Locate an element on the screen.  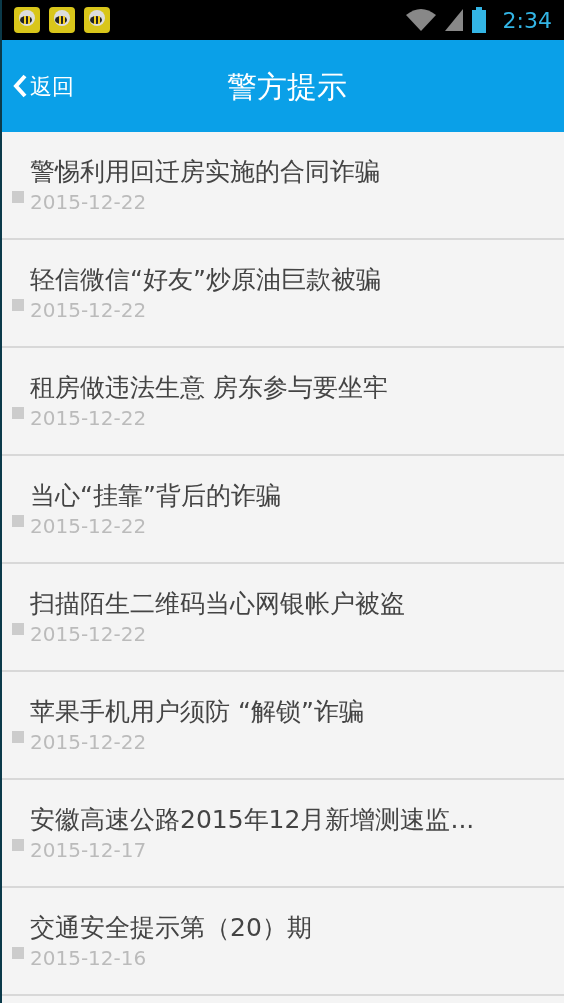
item-title: 警惕利用回迁房实施的合同诈骗 is located at coordinates (205, 172).